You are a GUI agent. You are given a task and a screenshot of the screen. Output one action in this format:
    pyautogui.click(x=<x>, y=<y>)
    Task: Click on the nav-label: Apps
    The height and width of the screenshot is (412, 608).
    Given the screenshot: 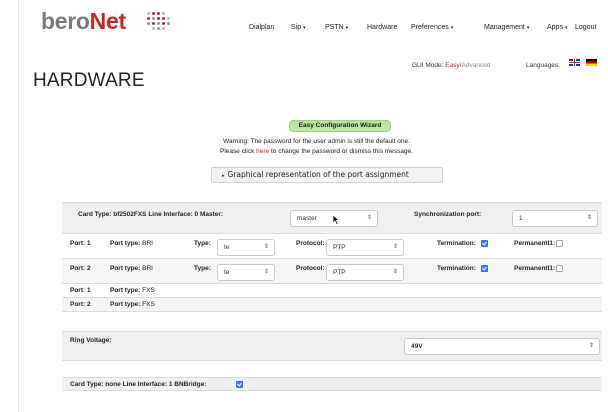 What is the action you would take?
    pyautogui.click(x=555, y=27)
    